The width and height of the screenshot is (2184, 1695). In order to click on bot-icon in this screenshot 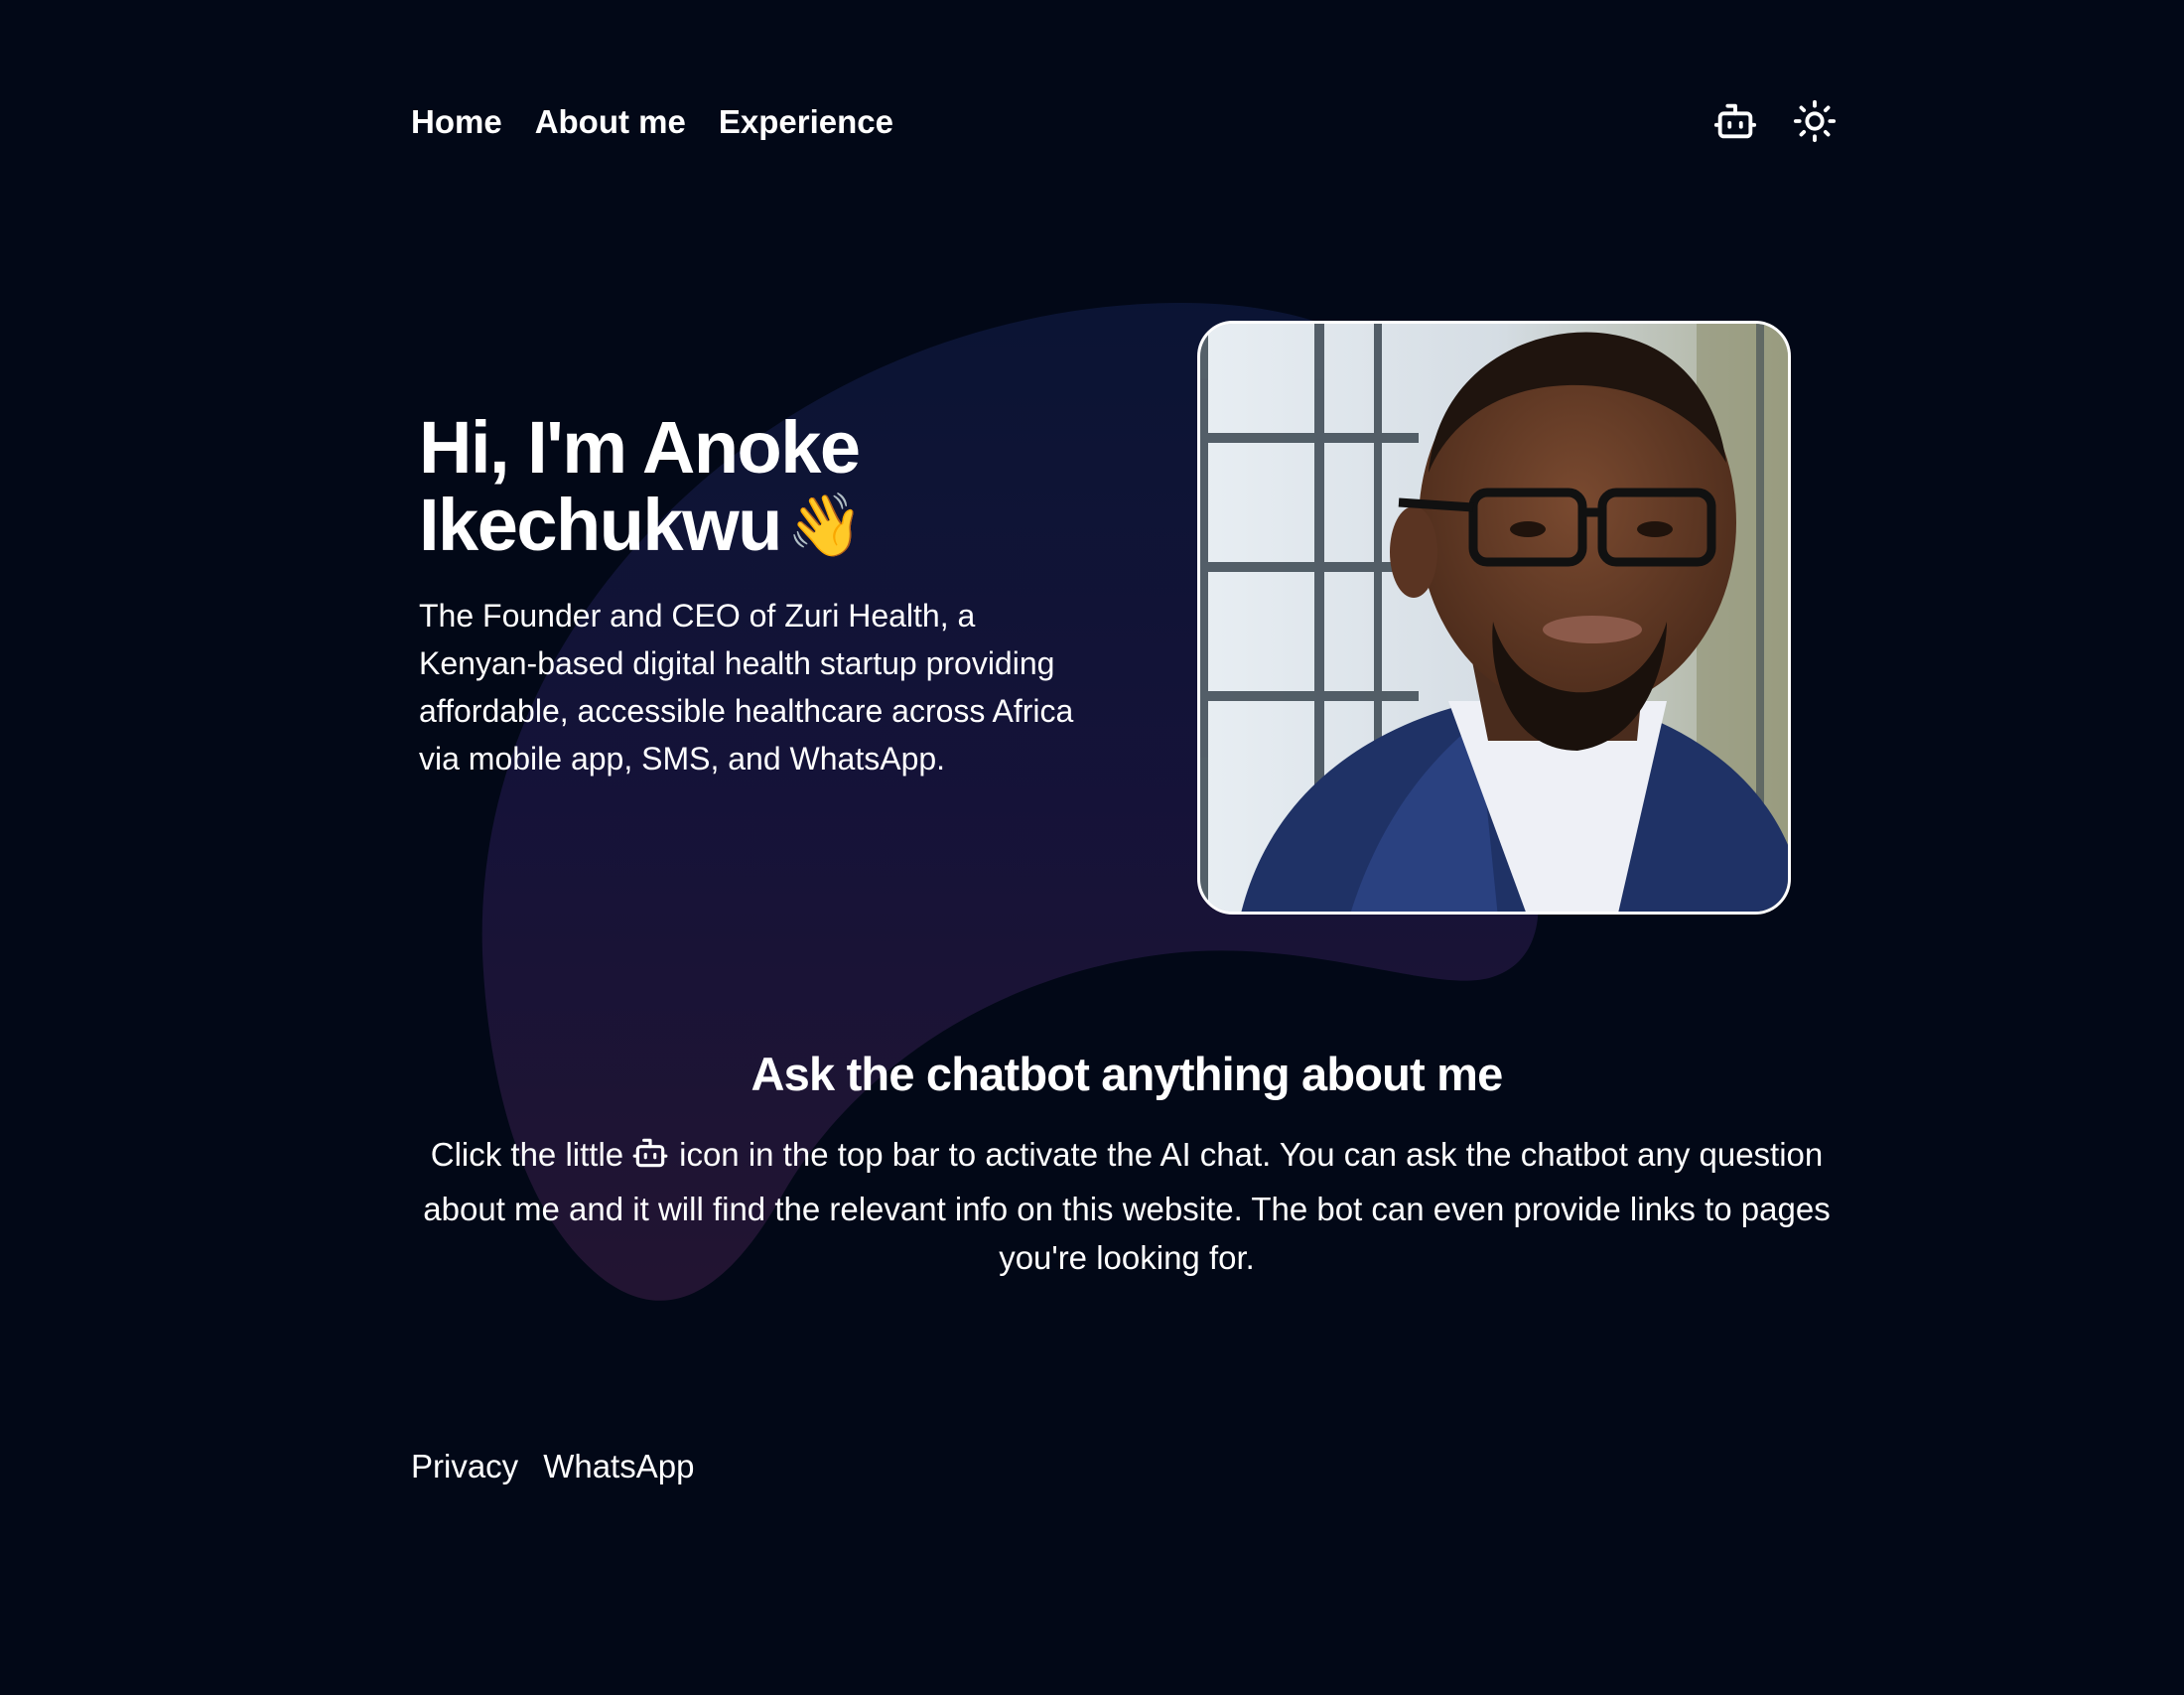, I will do `click(1735, 121)`.